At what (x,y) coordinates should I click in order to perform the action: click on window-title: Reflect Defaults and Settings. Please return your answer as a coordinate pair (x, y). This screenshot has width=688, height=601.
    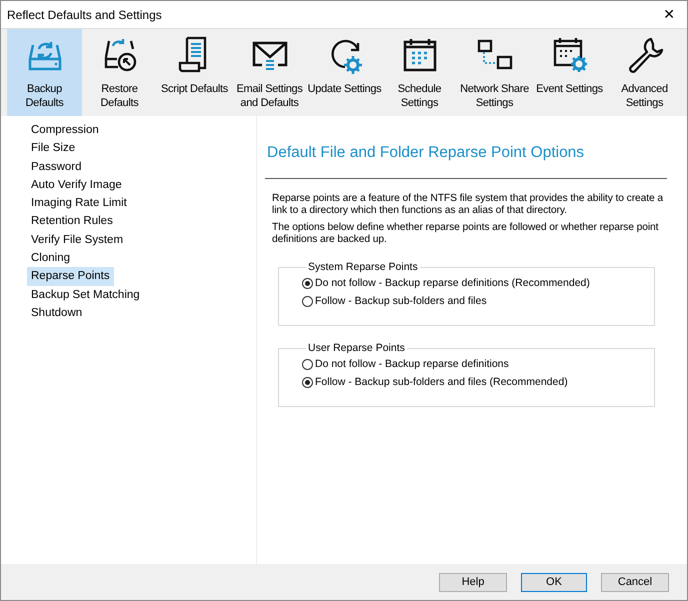
    Looking at the image, I should click on (84, 15).